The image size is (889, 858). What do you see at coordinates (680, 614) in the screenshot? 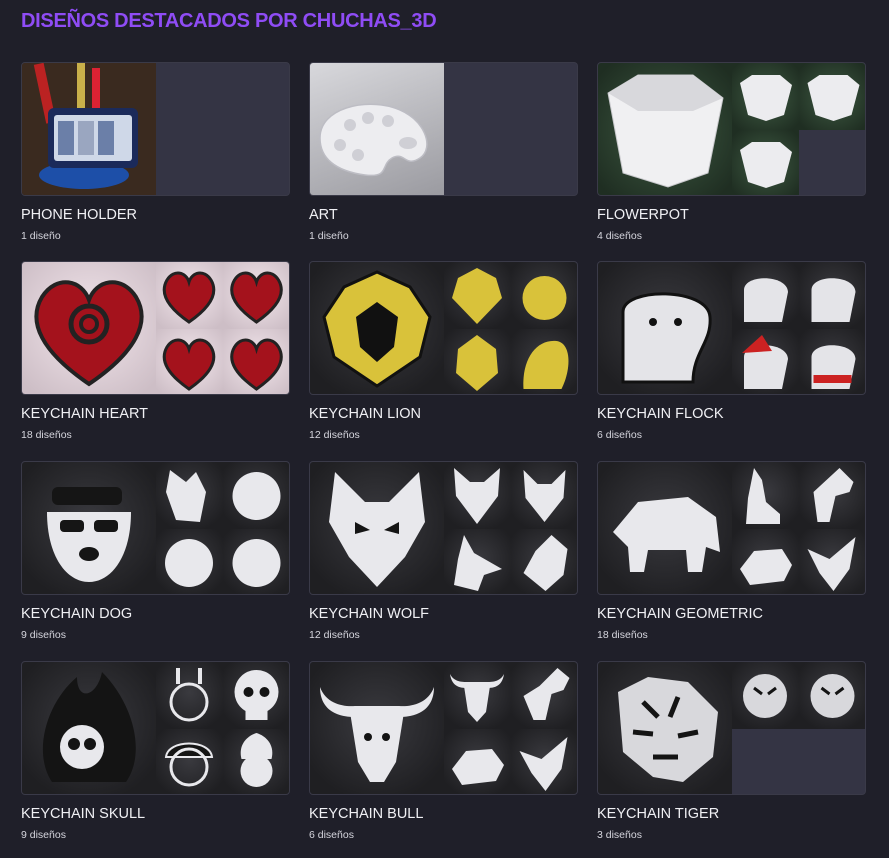
I see `collection-title: KEYCHAIN GEOMETRIC` at bounding box center [680, 614].